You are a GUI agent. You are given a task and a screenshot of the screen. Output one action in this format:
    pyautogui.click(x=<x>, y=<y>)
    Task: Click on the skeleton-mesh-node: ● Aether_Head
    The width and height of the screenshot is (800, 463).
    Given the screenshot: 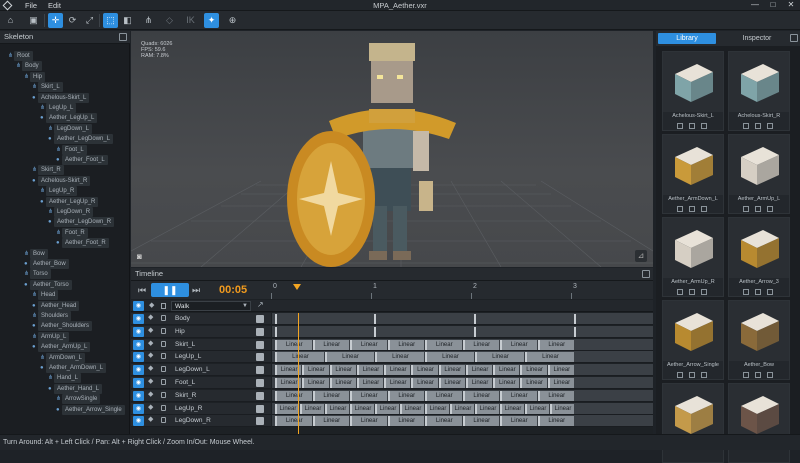 What is the action you would take?
    pyautogui.click(x=56, y=305)
    